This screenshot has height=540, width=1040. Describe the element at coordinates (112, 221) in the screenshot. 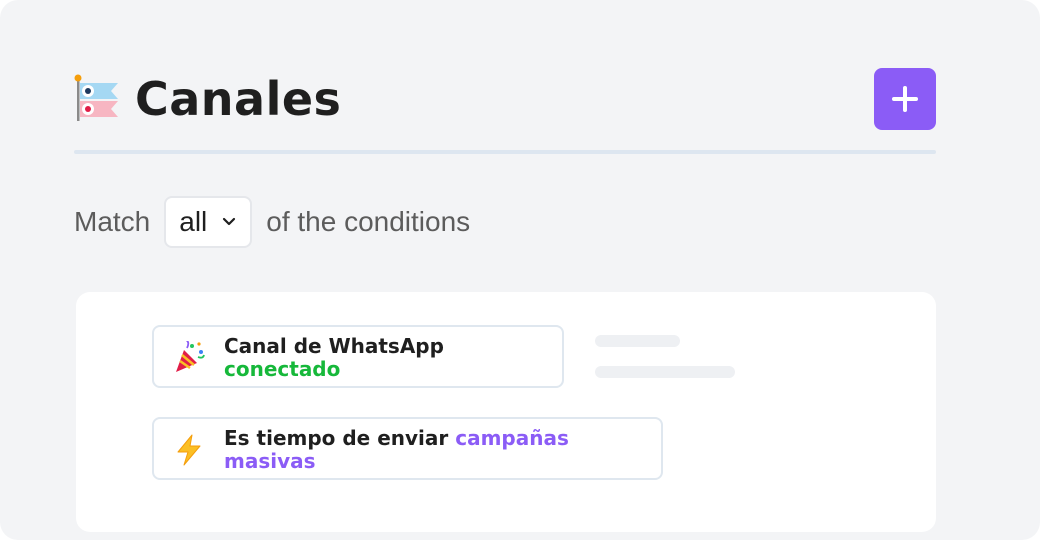

I see `match-label: Match` at that location.